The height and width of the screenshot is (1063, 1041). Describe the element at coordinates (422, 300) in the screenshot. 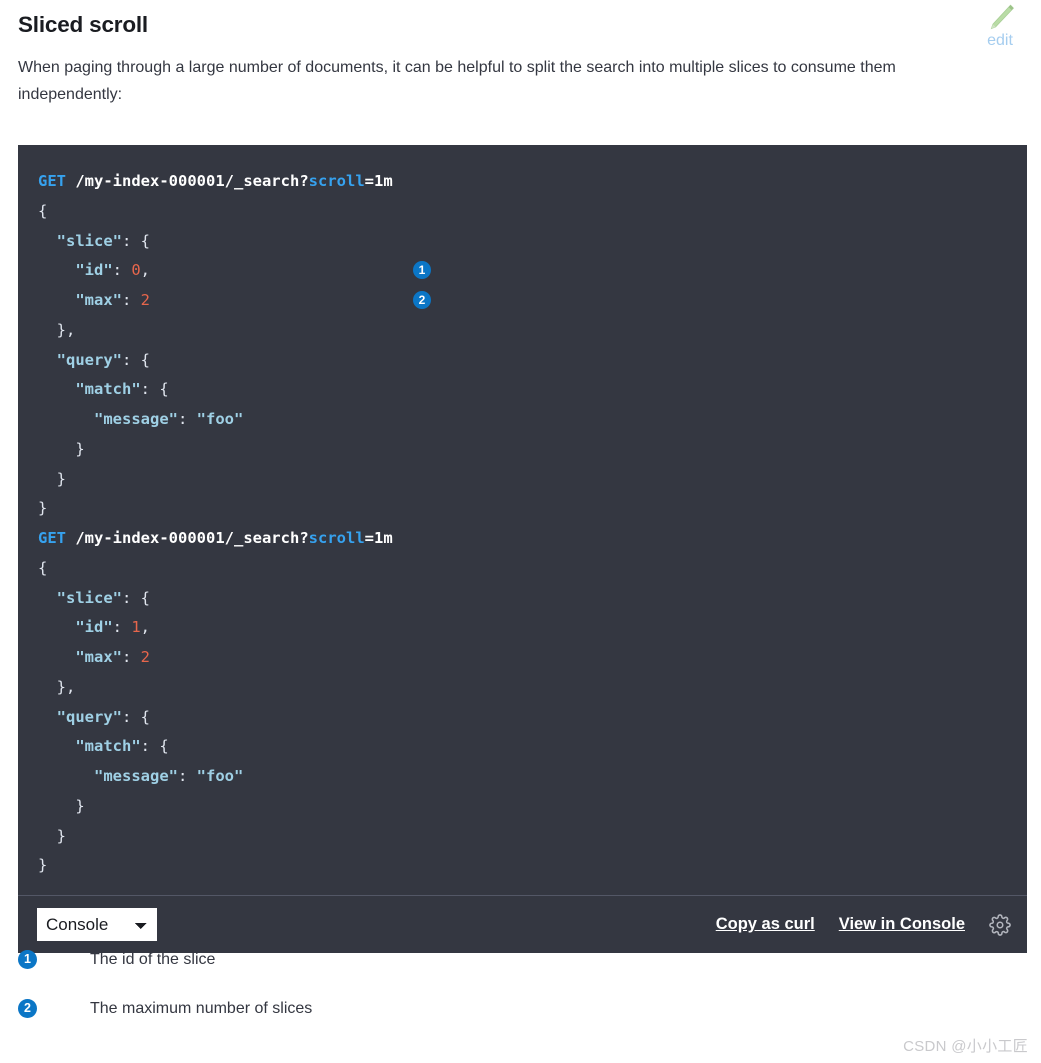

I see `code-callout-badge: 2` at that location.